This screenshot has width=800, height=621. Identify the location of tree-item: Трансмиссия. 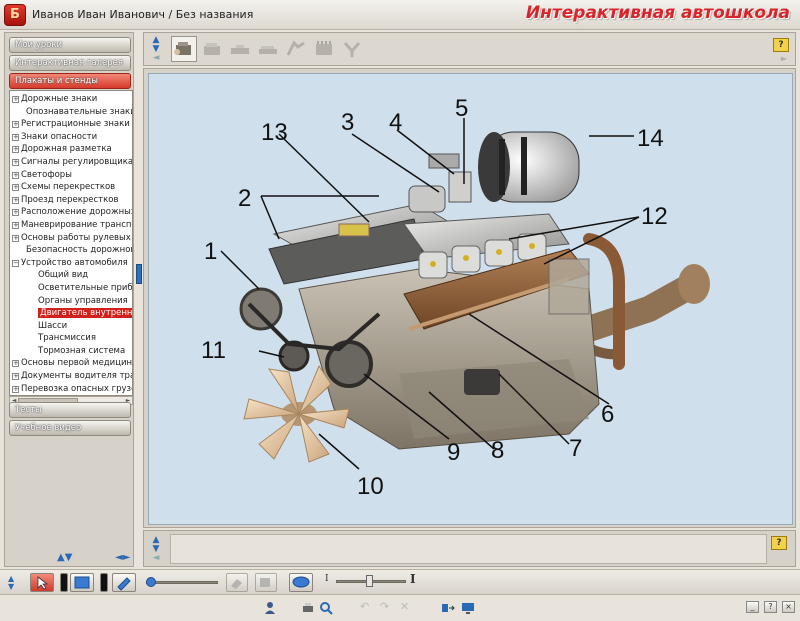
(71, 338).